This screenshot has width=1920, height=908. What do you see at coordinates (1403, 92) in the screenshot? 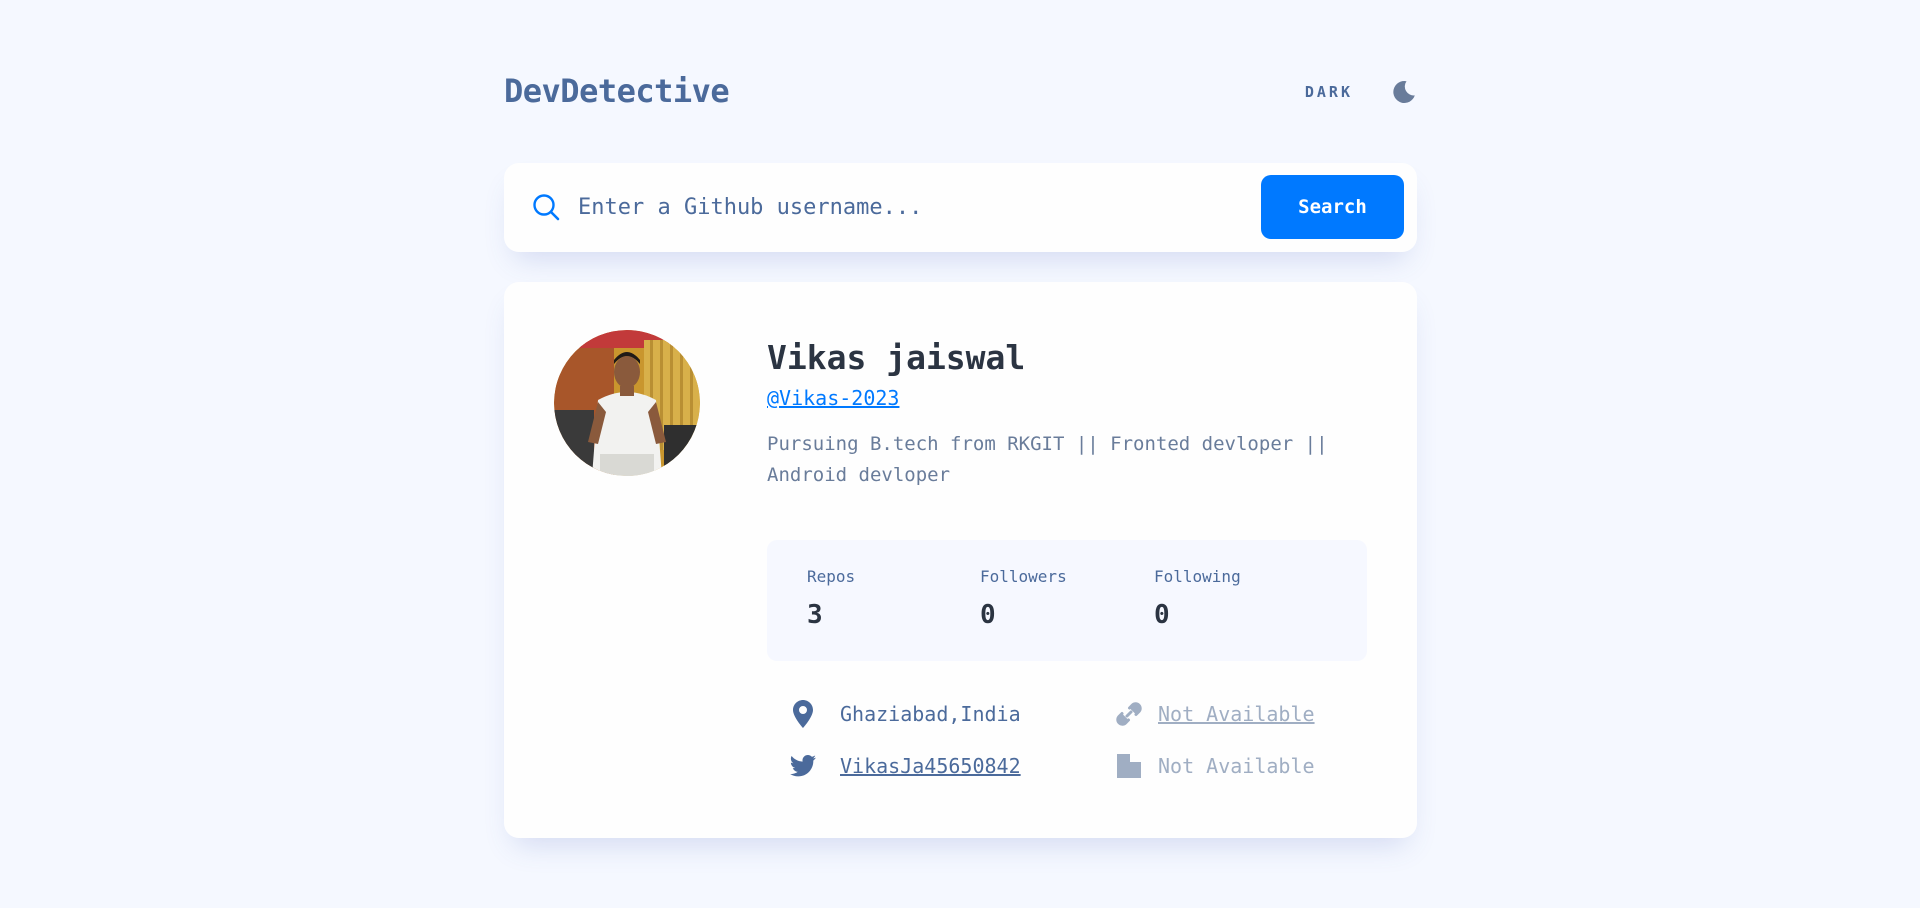
I see `moon-icon` at bounding box center [1403, 92].